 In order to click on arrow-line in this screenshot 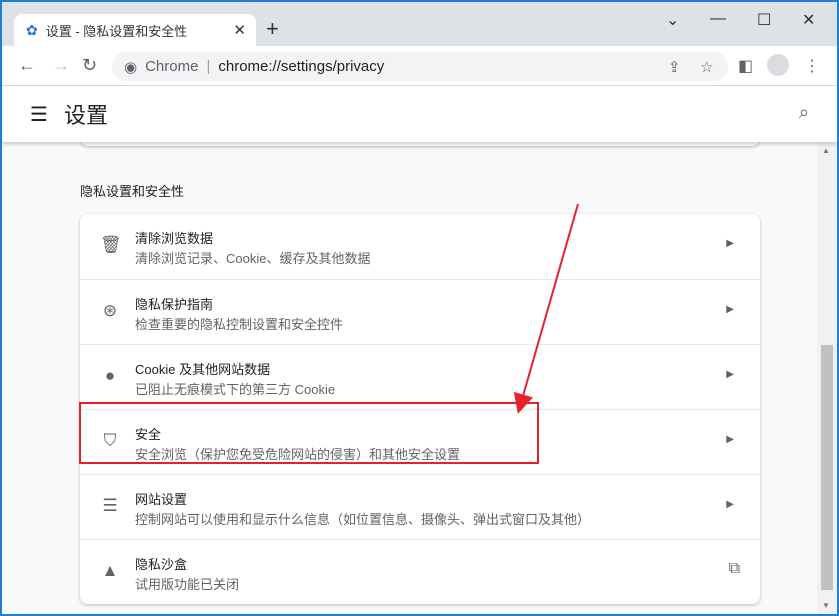, I will do `click(546, 308)`.